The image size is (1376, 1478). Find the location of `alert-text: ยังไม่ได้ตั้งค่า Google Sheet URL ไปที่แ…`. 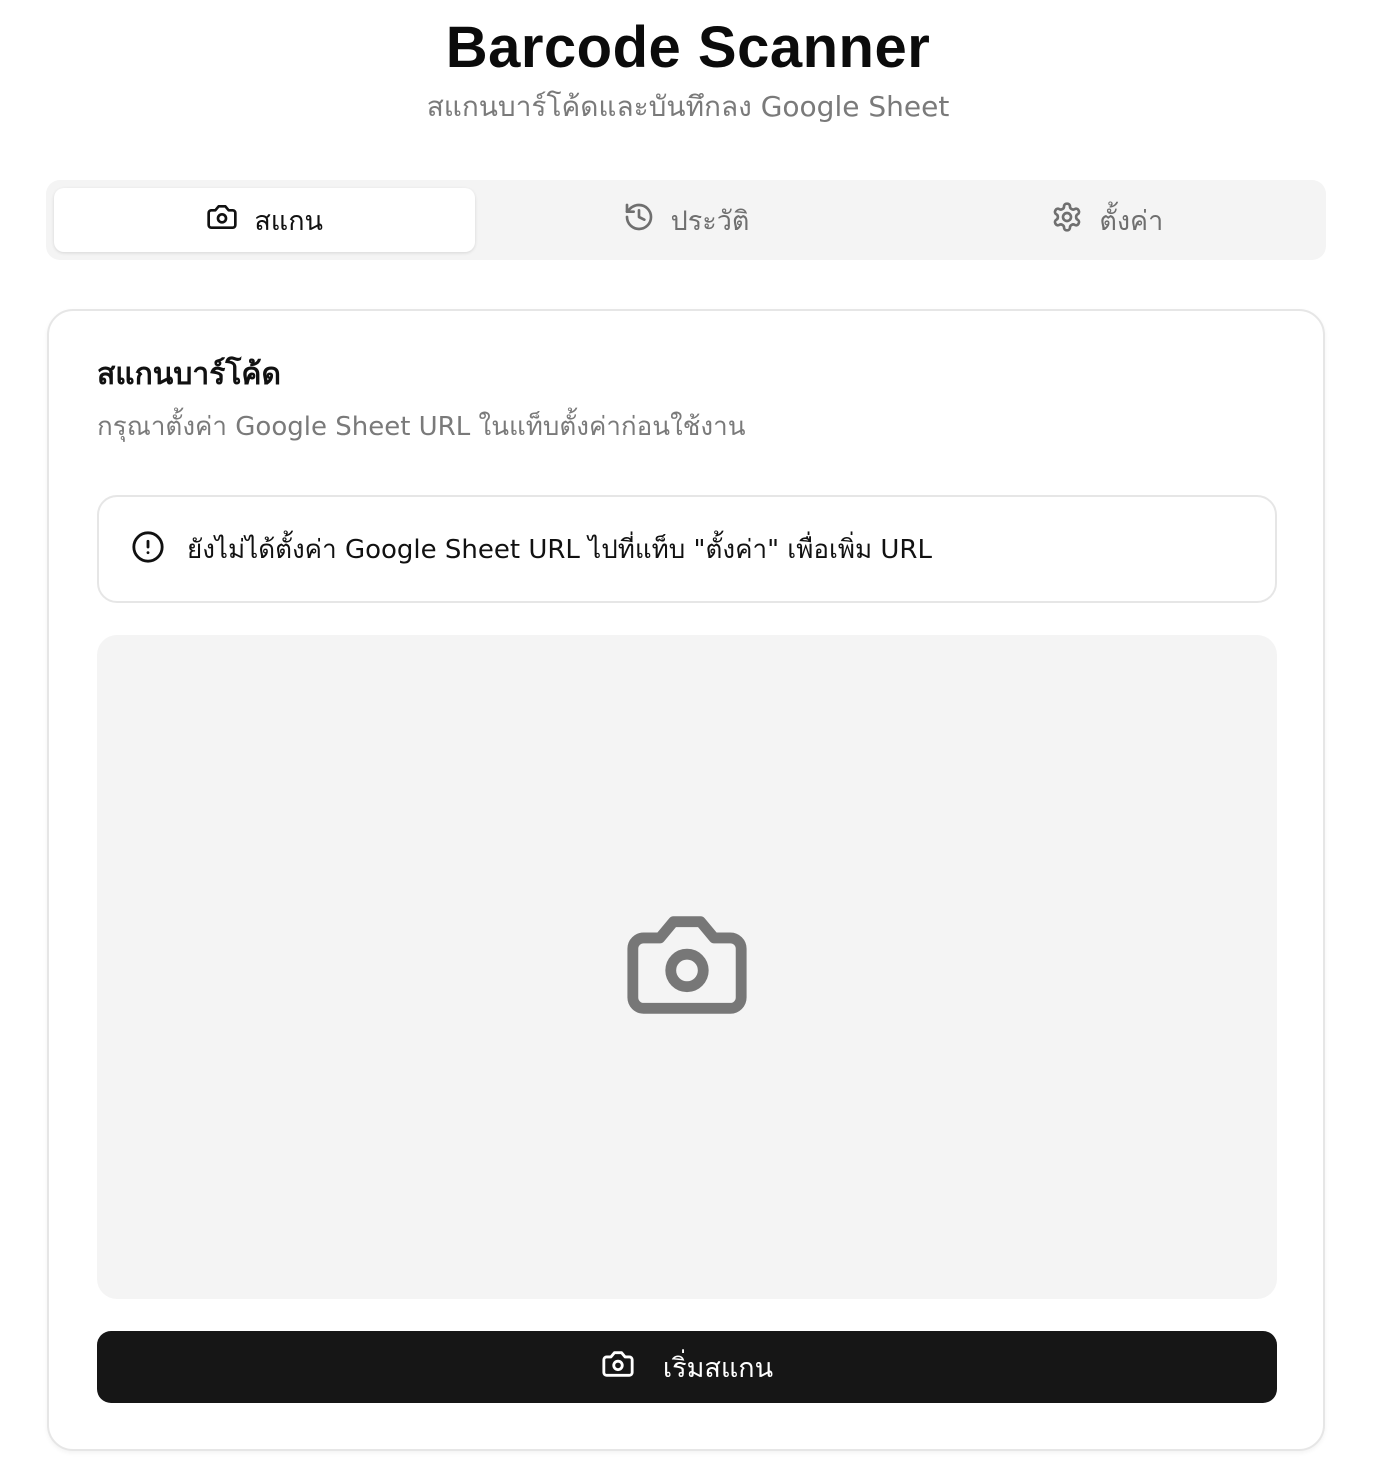

alert-text: ยังไม่ได้ตั้งค่า Google Sheet URL ไปที่แ… is located at coordinates (559, 549).